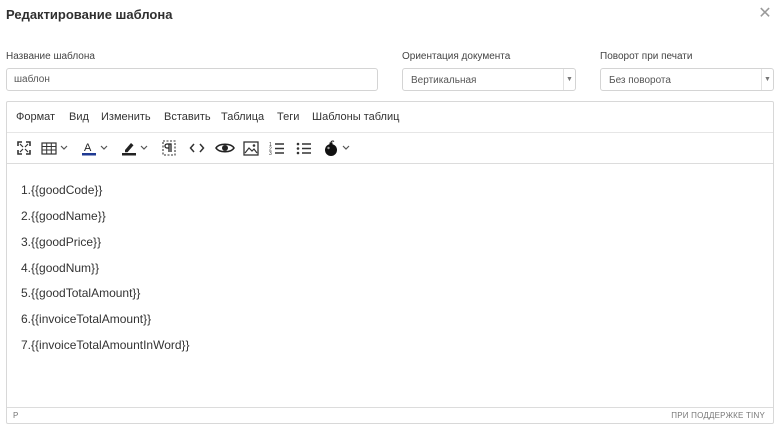  Describe the element at coordinates (60, 268) in the screenshot. I see `content-line: 4.{{goodNum}}` at that location.